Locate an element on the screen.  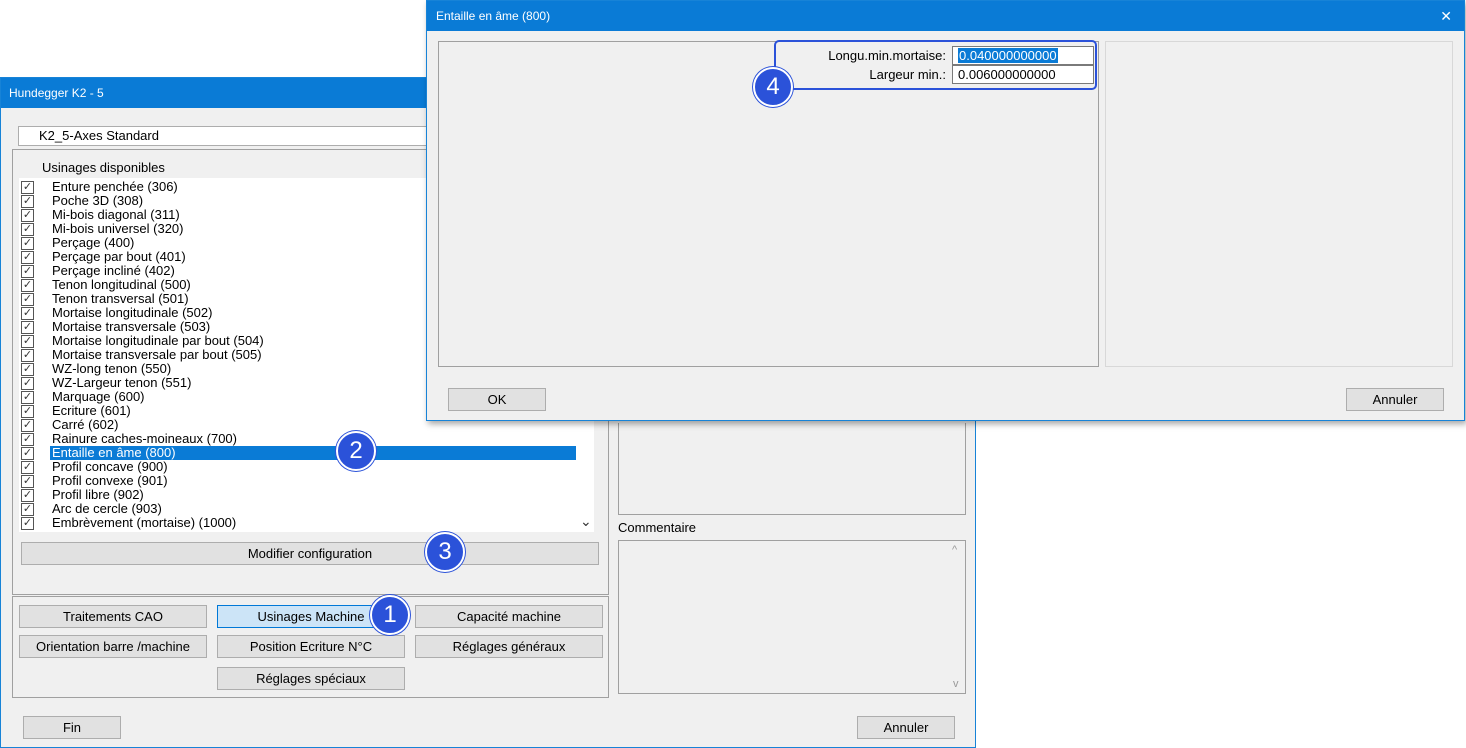
list-item: ✓ Profil convexe (901) is located at coordinates (301, 481).